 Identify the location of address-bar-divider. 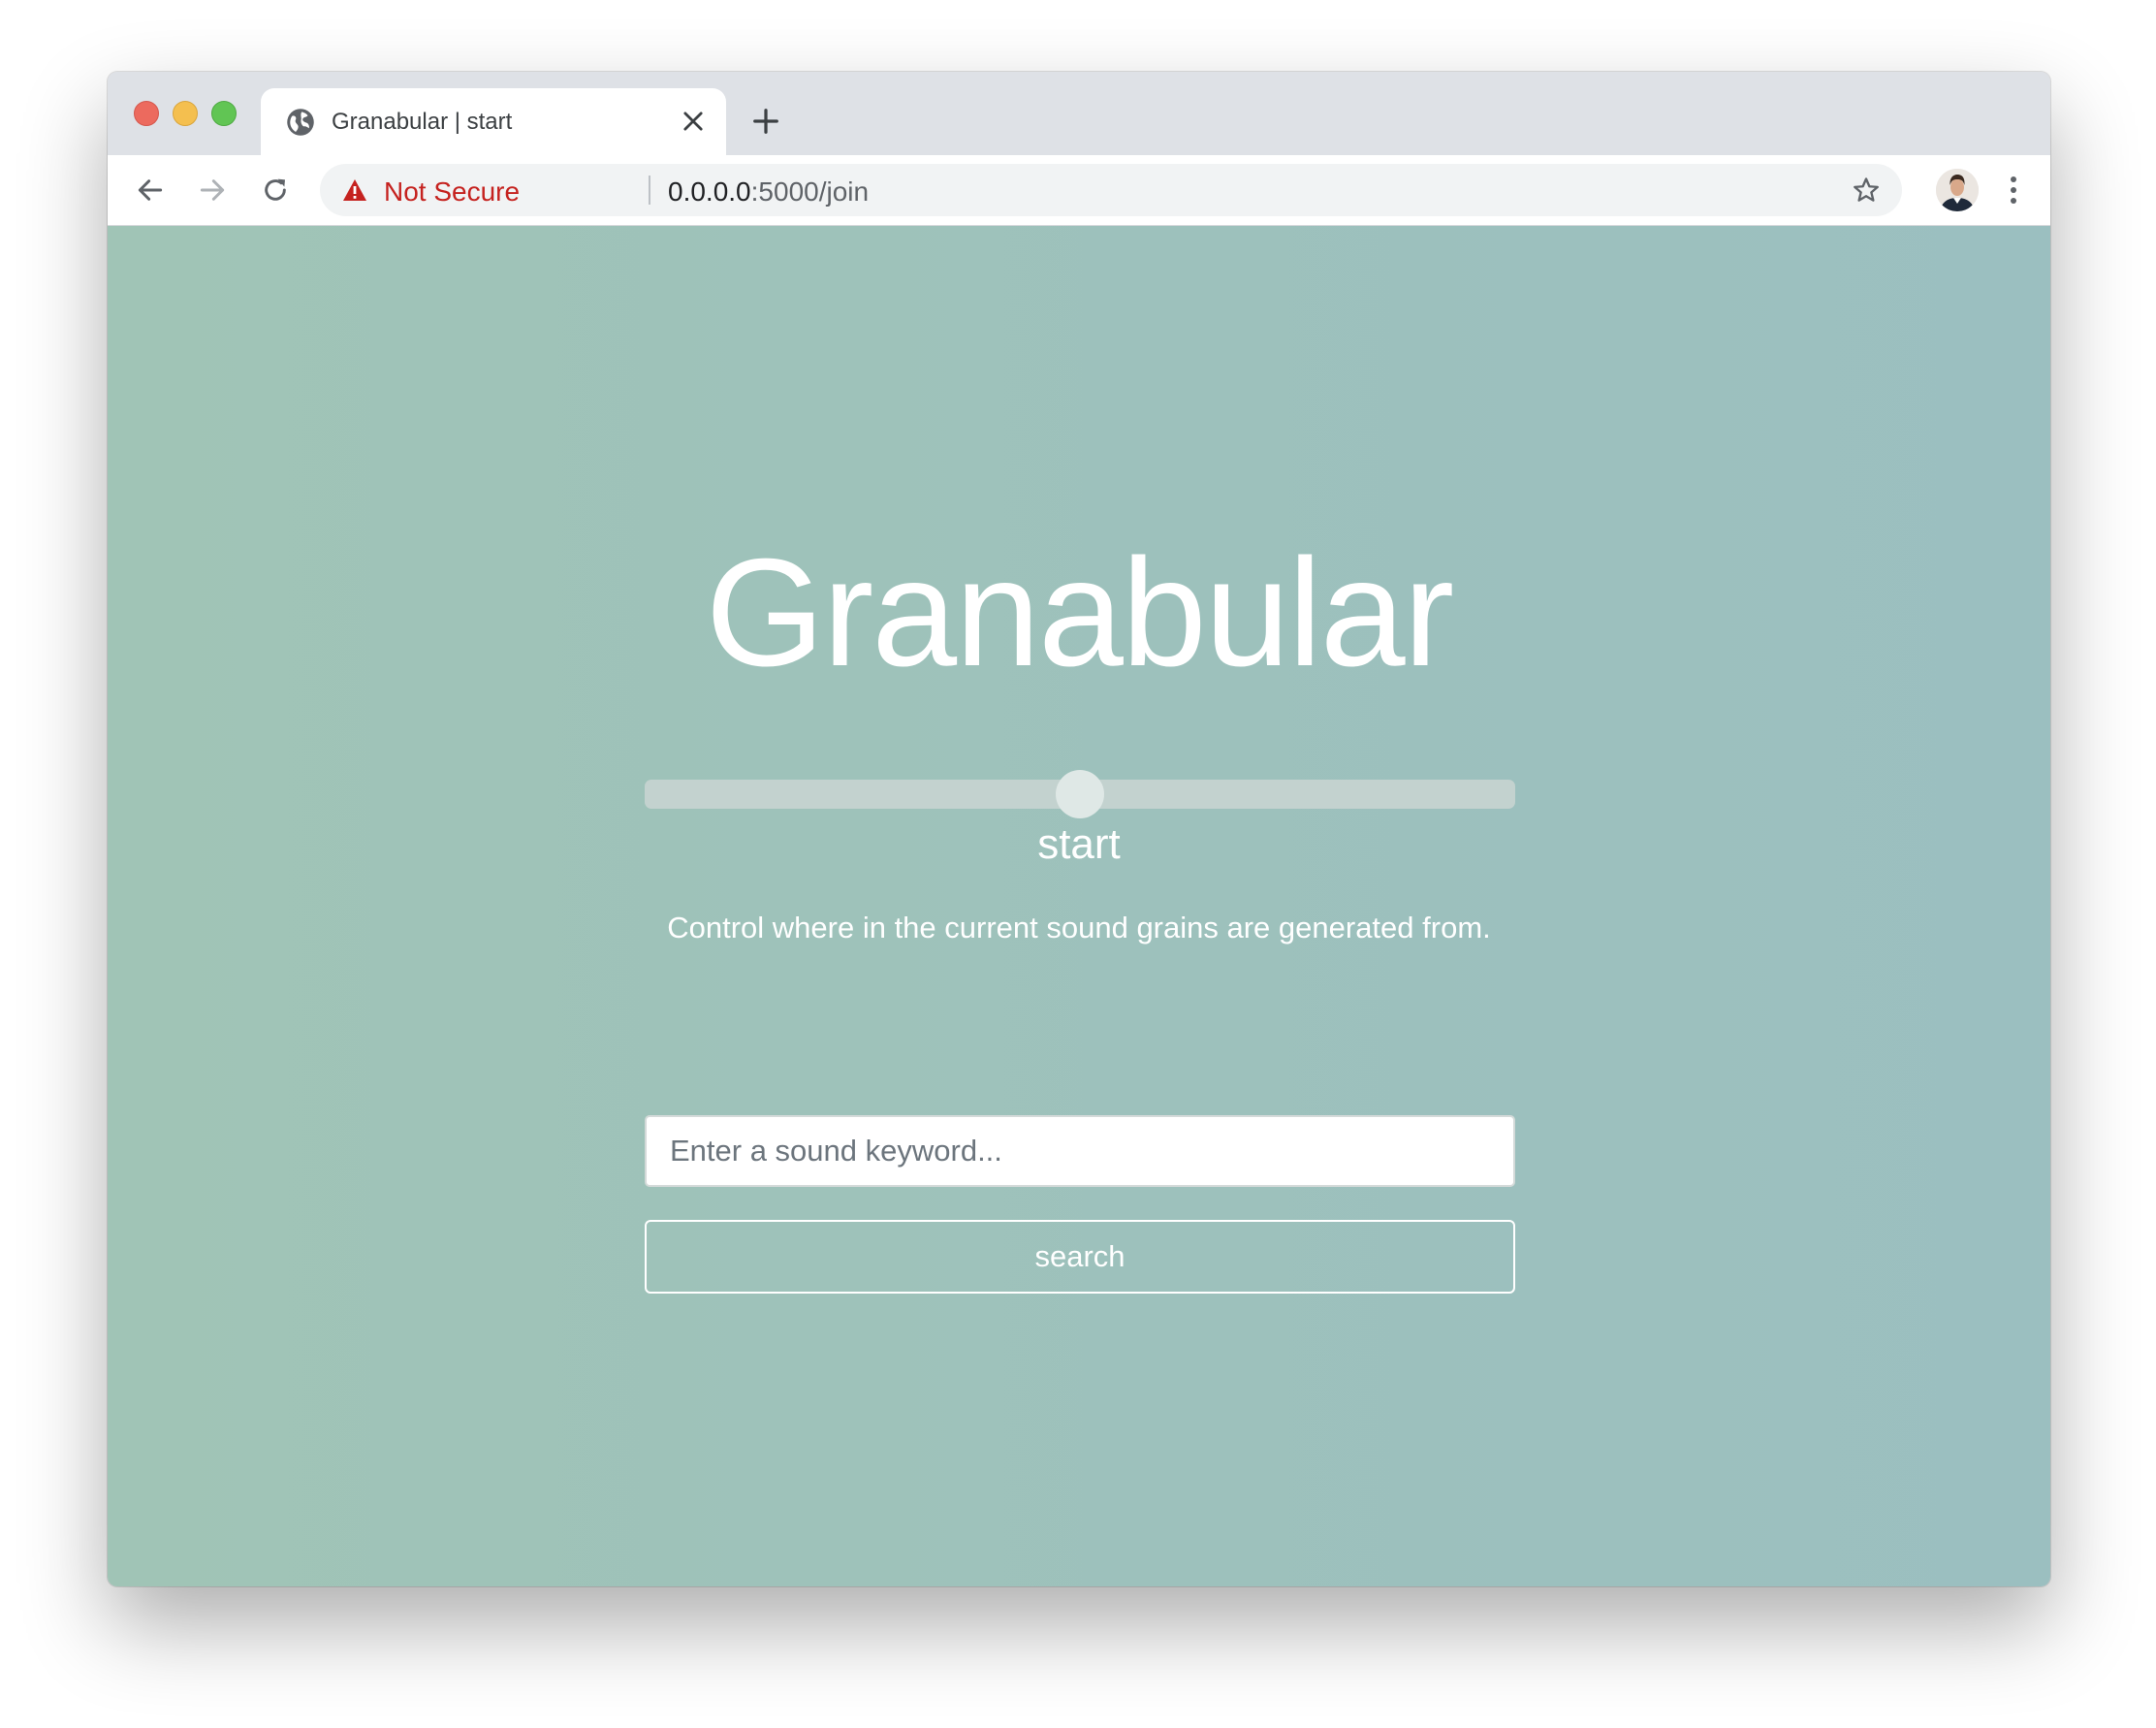
(649, 190).